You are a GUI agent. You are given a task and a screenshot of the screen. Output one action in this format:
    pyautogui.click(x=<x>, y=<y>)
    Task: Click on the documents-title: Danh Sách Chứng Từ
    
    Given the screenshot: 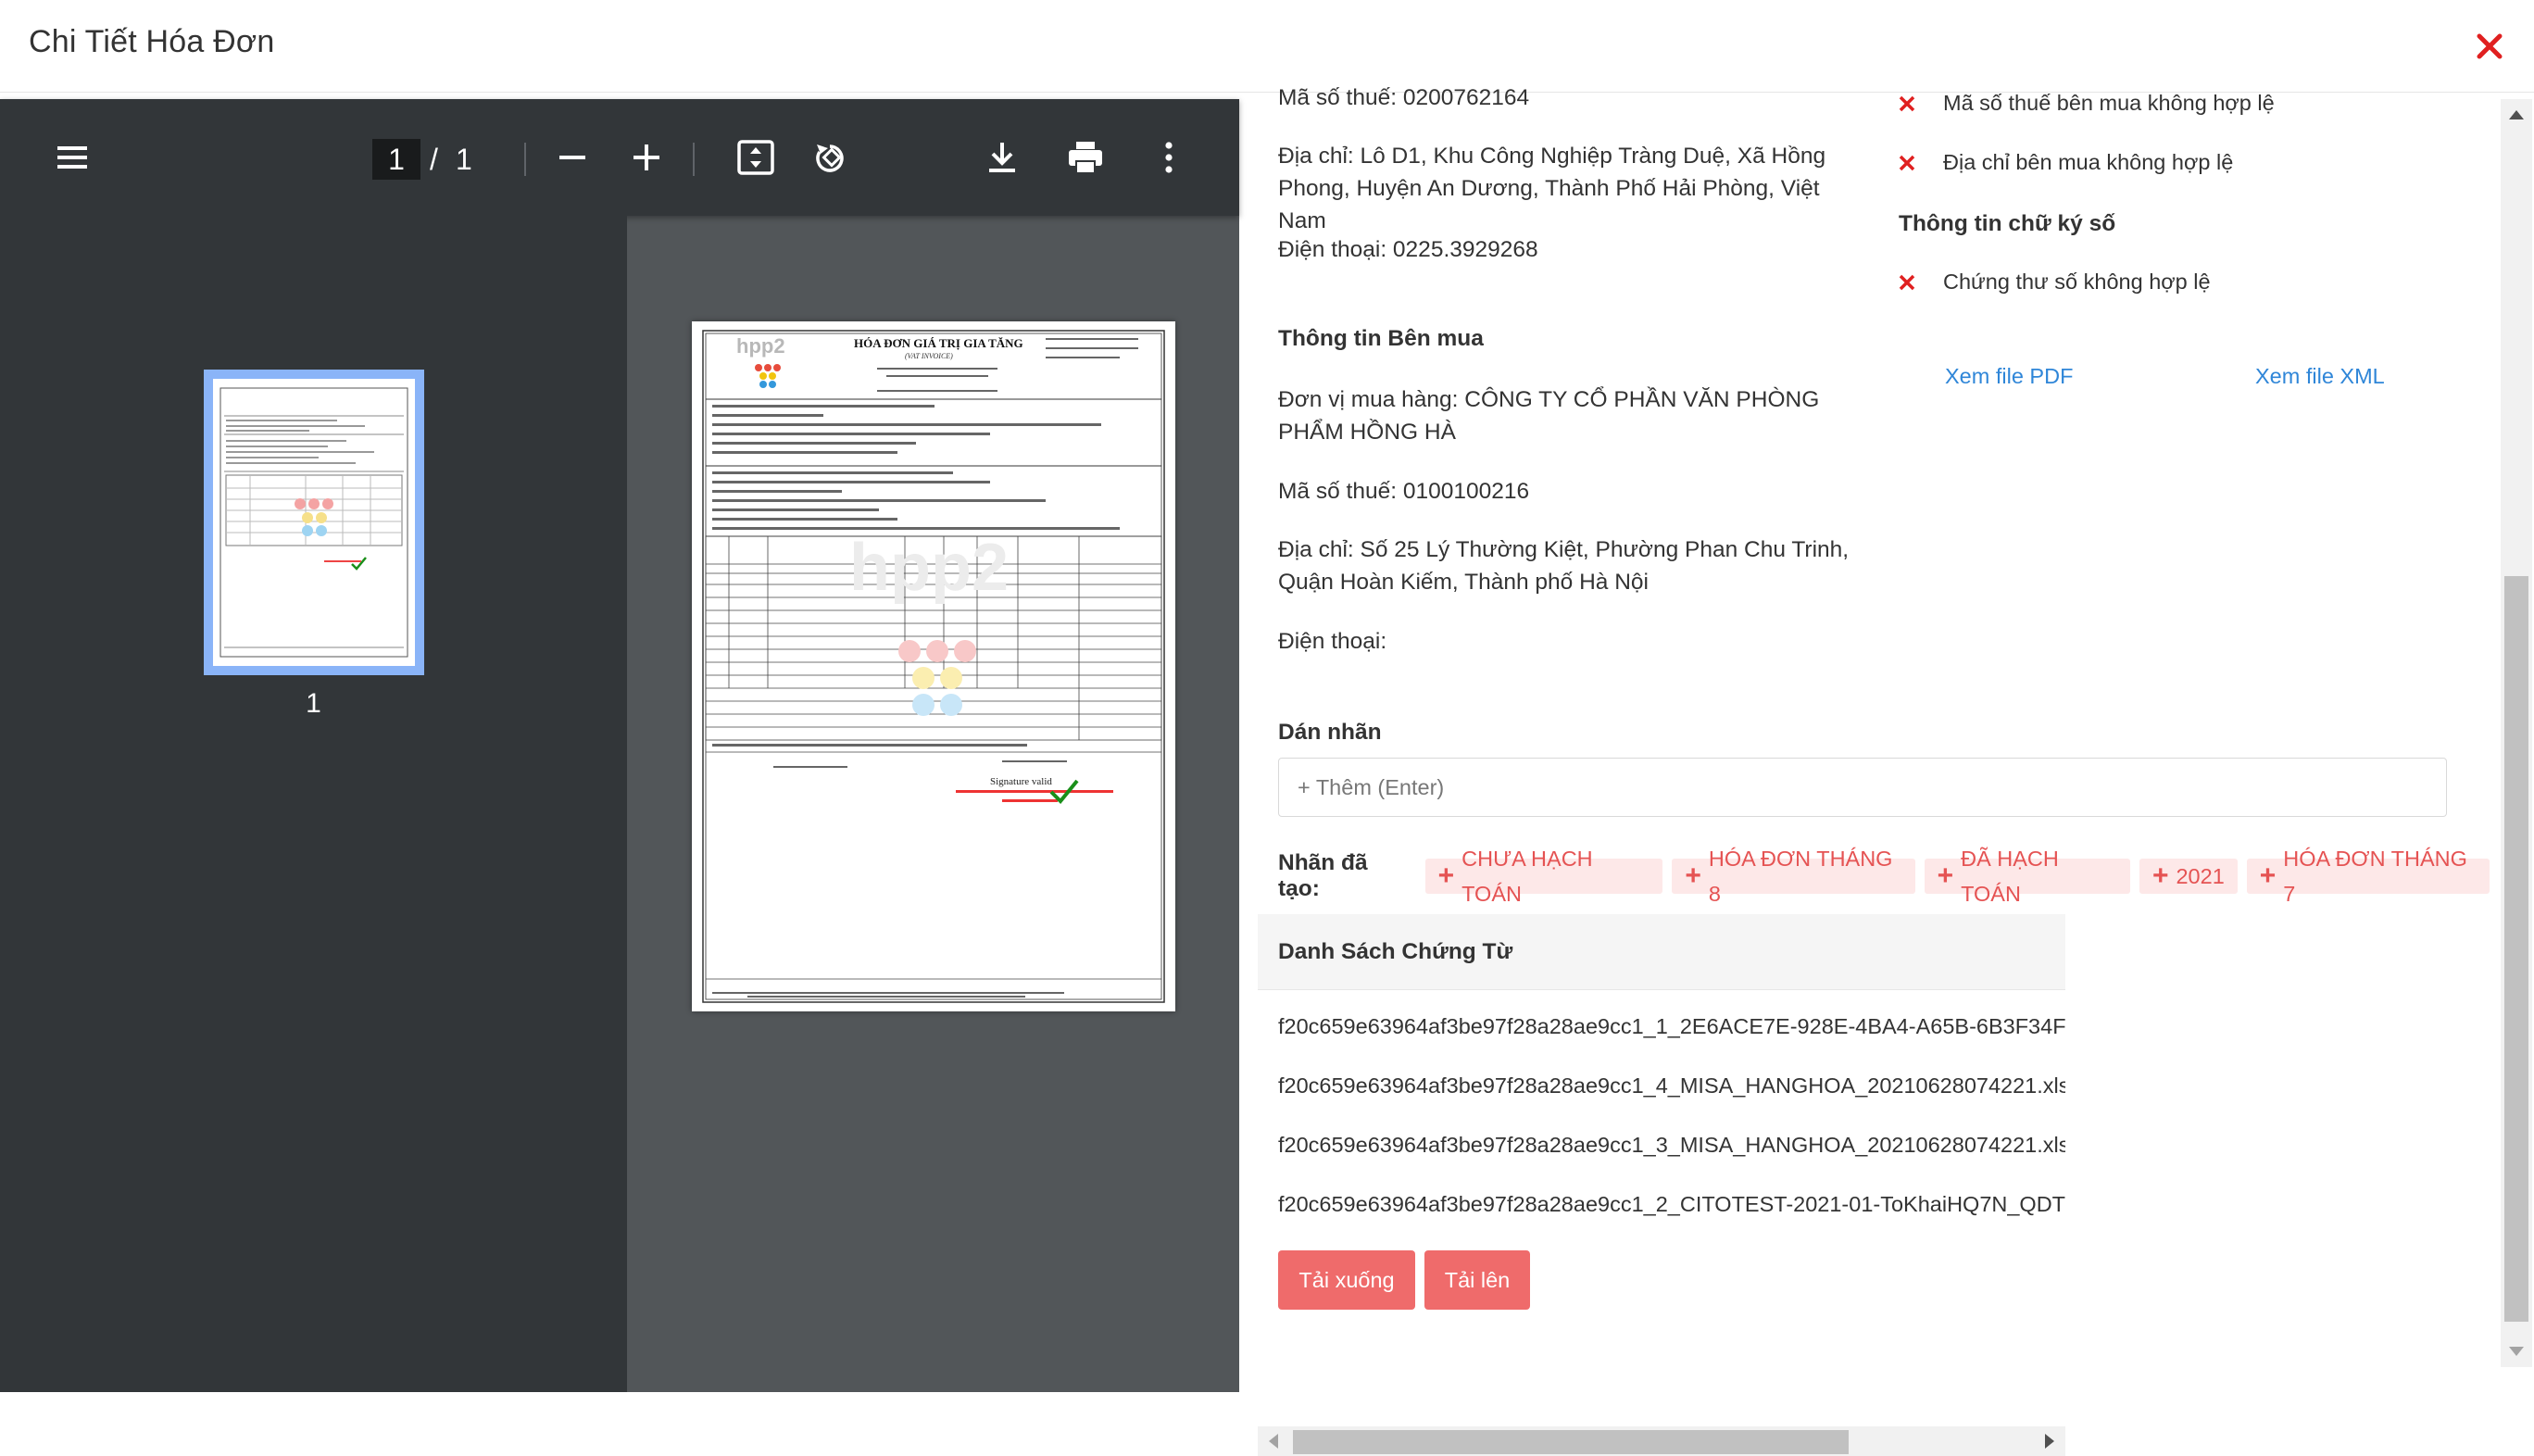 What is the action you would take?
    pyautogui.click(x=1395, y=951)
    